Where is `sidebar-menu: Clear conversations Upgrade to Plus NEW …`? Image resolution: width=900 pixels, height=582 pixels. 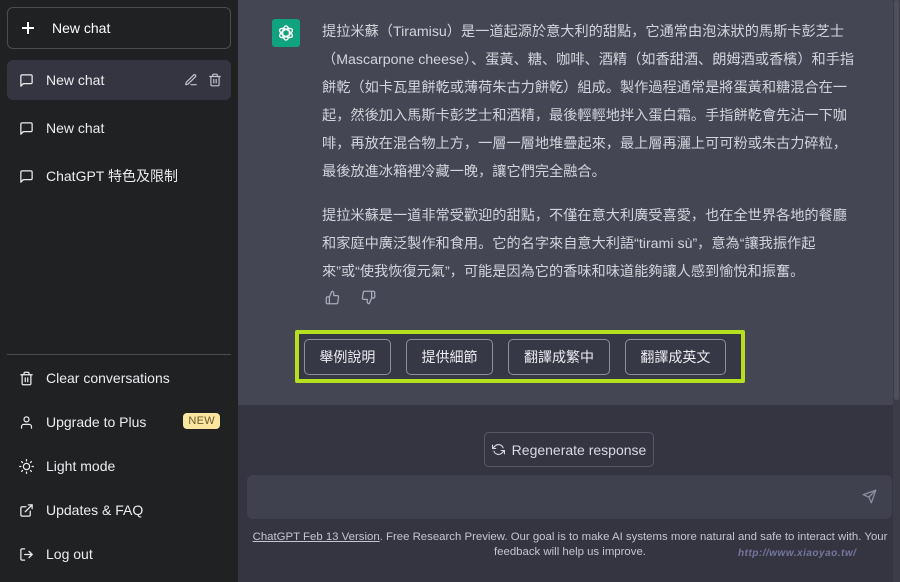
sidebar-menu: Clear conversations Upgrade to Plus NEW … is located at coordinates (119, 466).